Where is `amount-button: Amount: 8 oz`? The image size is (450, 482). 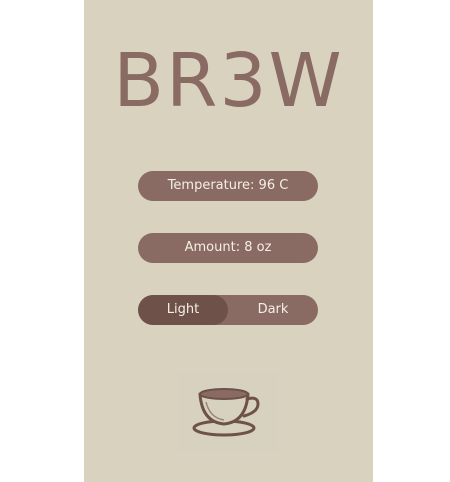 amount-button: Amount: 8 oz is located at coordinates (228, 248).